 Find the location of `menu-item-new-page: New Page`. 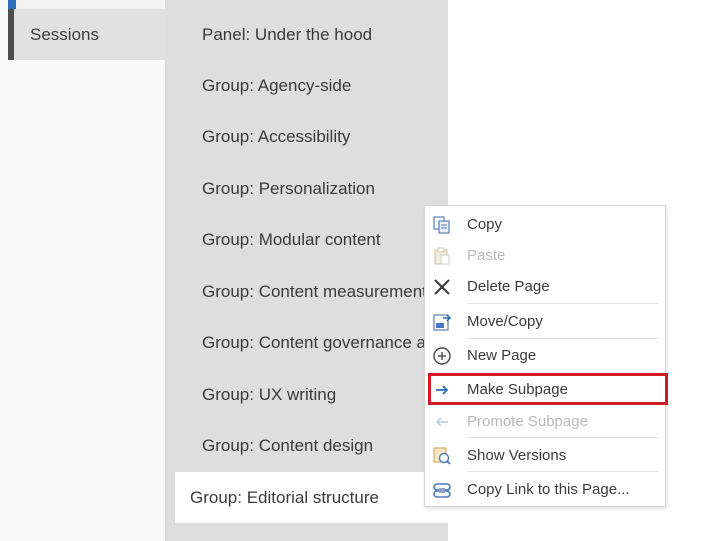

menu-item-new-page: New Page is located at coordinates (545, 355).